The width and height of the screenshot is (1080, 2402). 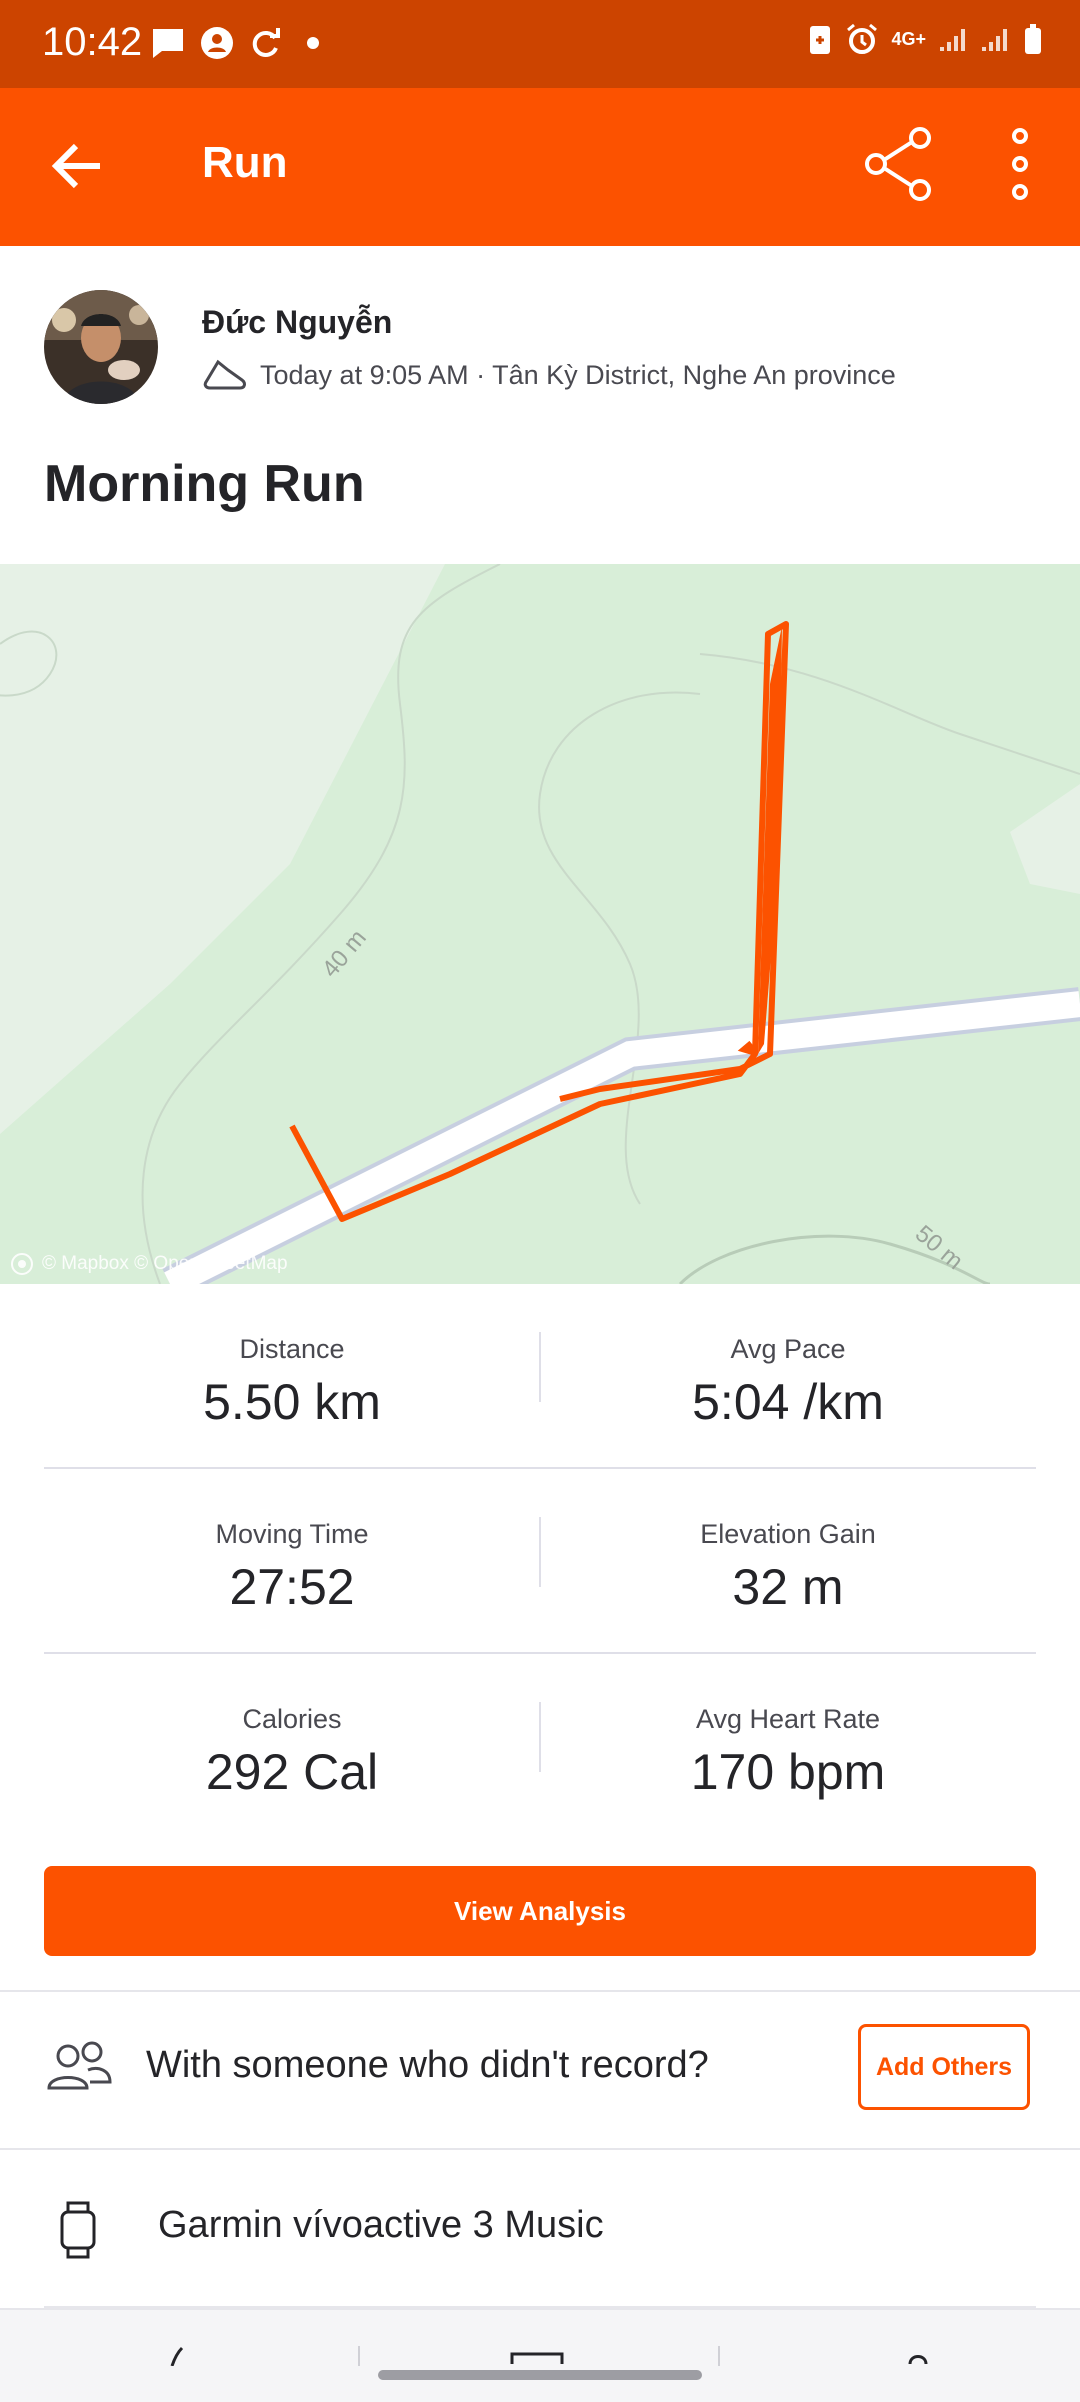 I want to click on map-attribution-text: © Mapbox © OpenStreetMap, so click(x=165, y=1263).